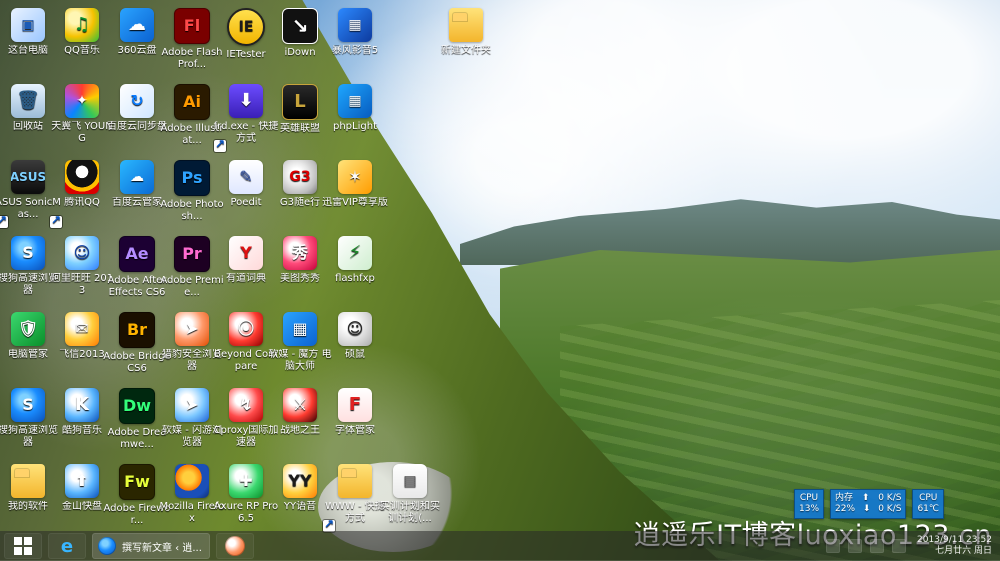  What do you see at coordinates (300, 177) in the screenshot?
I see `g3-icon: G3` at bounding box center [300, 177].